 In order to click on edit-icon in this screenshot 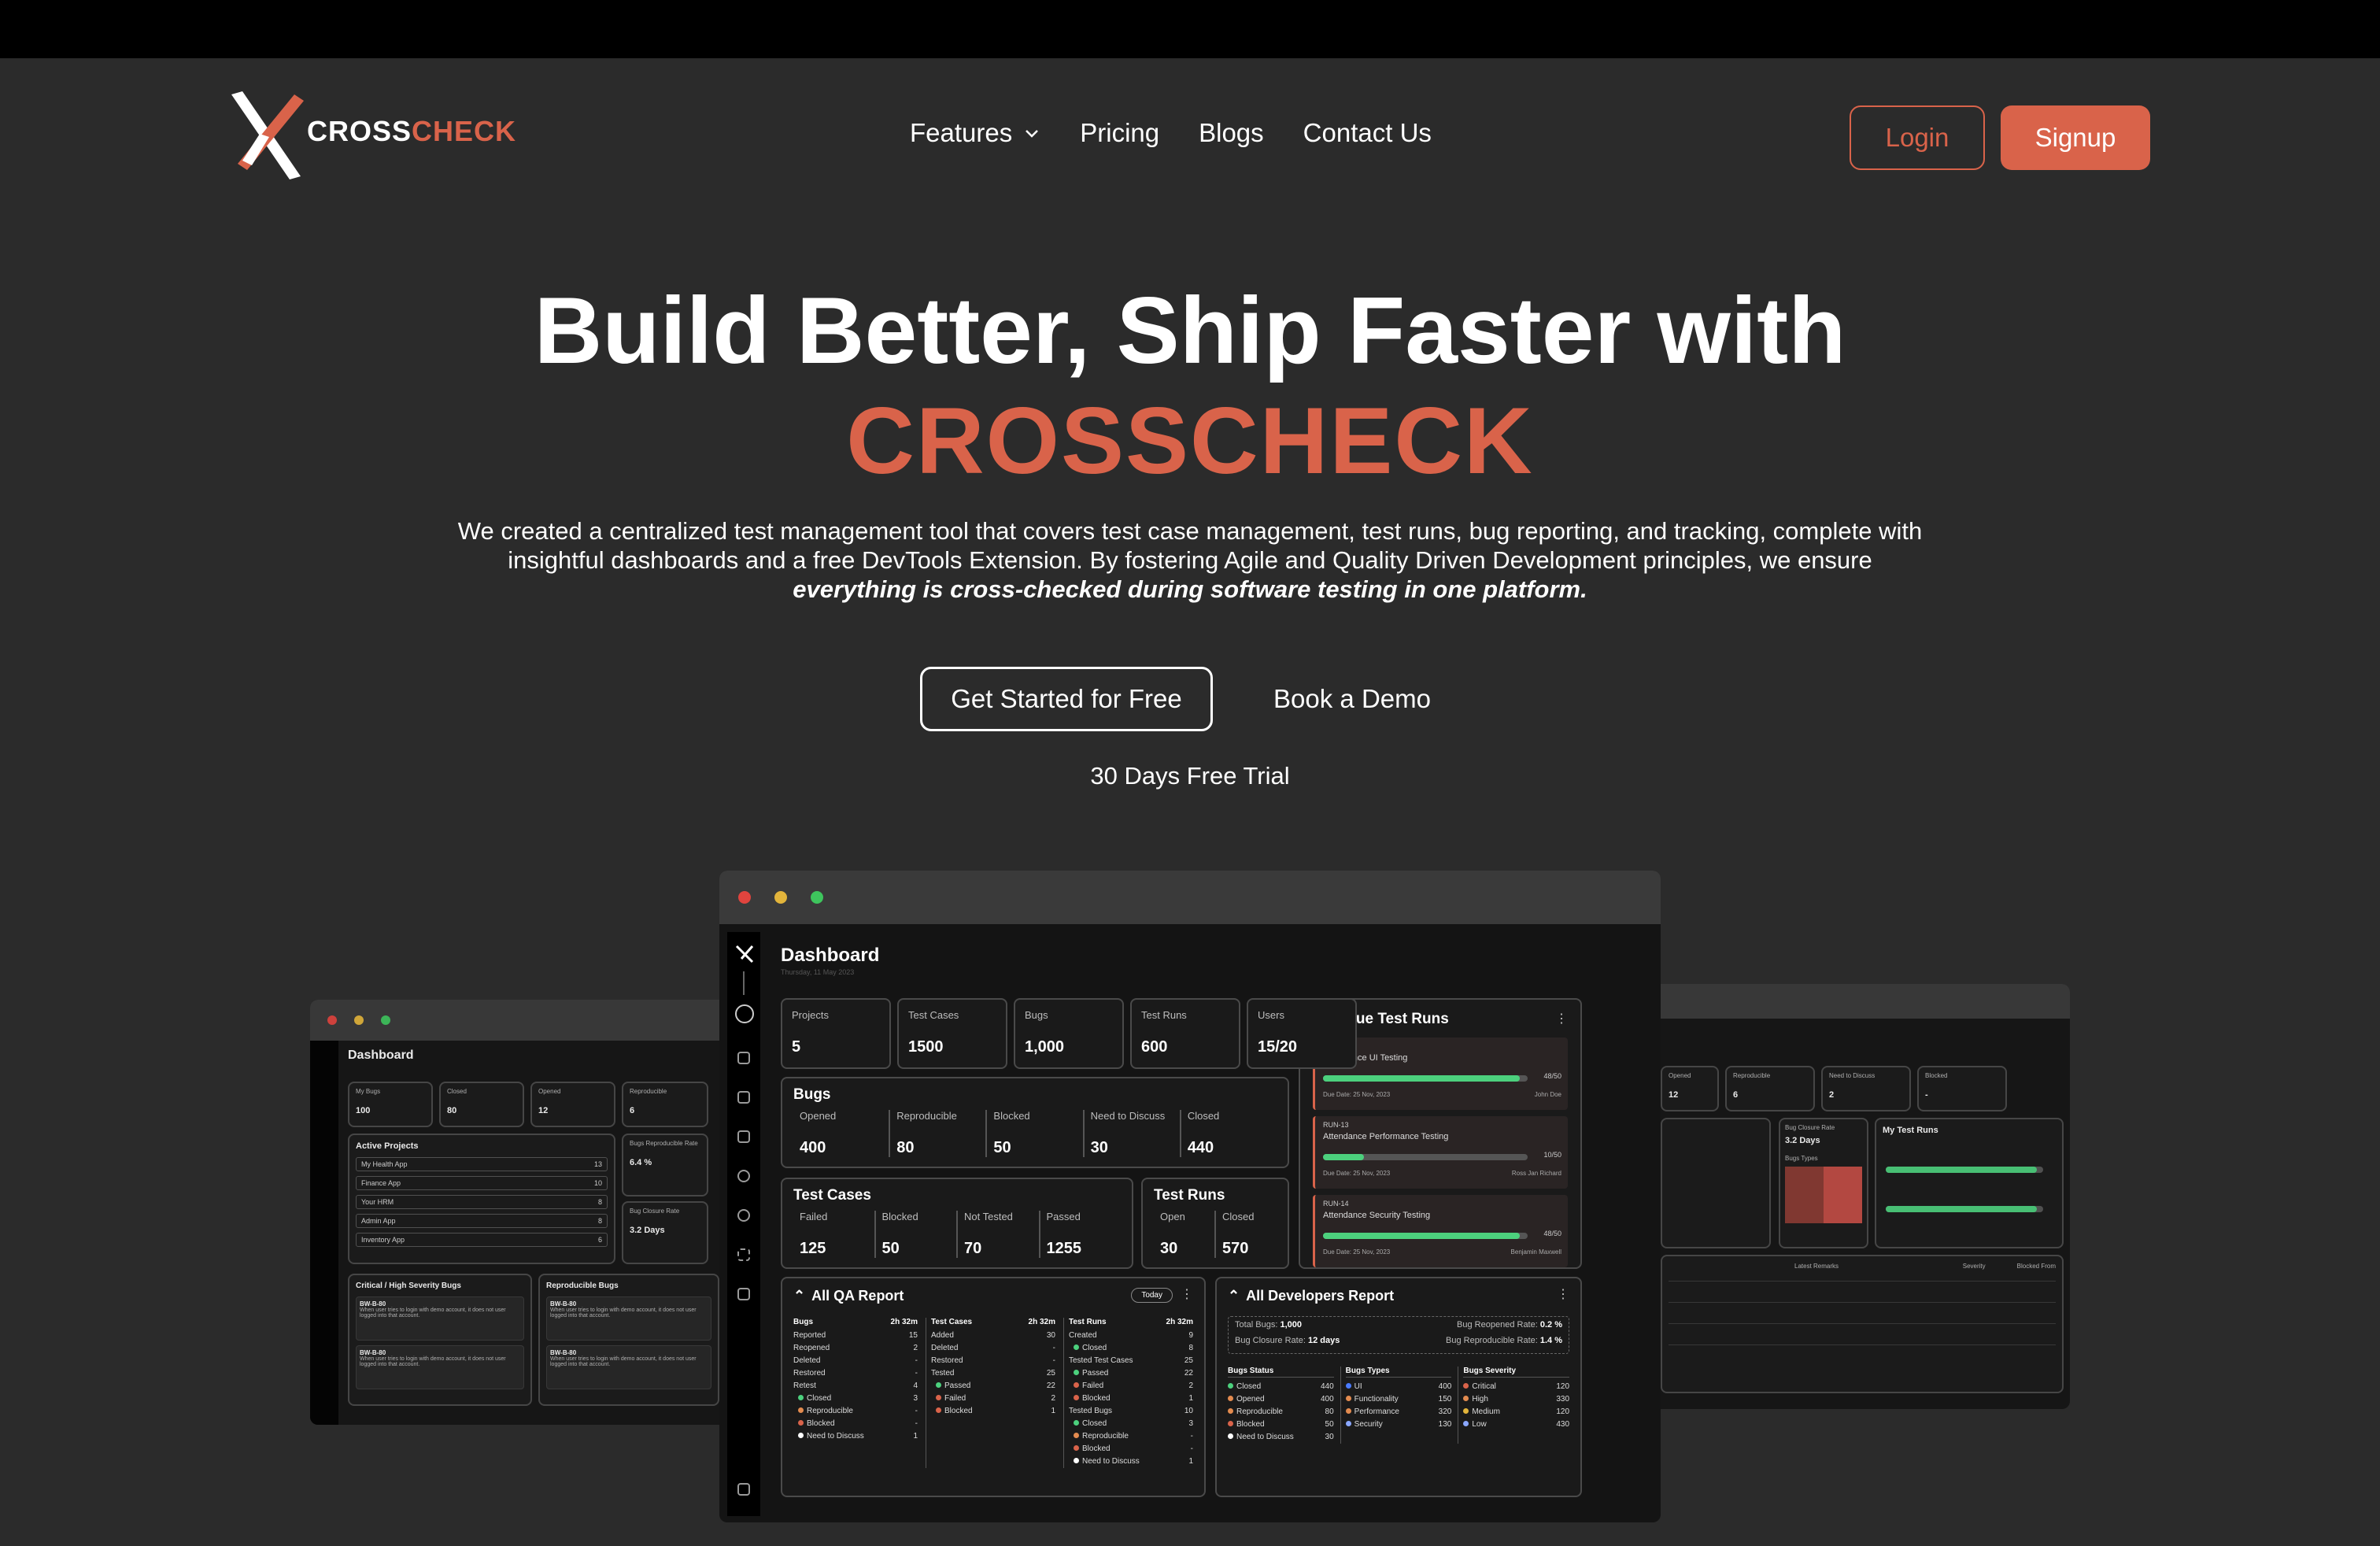, I will do `click(743, 1136)`.